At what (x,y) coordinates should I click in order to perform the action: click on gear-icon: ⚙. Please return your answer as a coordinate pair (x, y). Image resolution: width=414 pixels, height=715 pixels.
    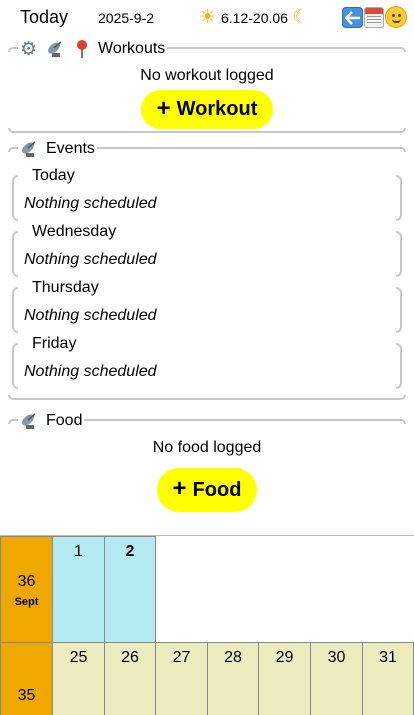
    Looking at the image, I should click on (30, 49).